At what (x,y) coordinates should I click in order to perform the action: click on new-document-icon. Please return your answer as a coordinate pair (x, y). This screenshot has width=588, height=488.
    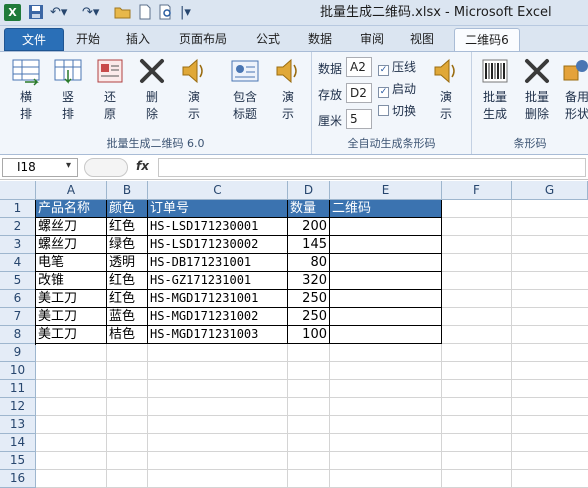
    Looking at the image, I should click on (145, 13).